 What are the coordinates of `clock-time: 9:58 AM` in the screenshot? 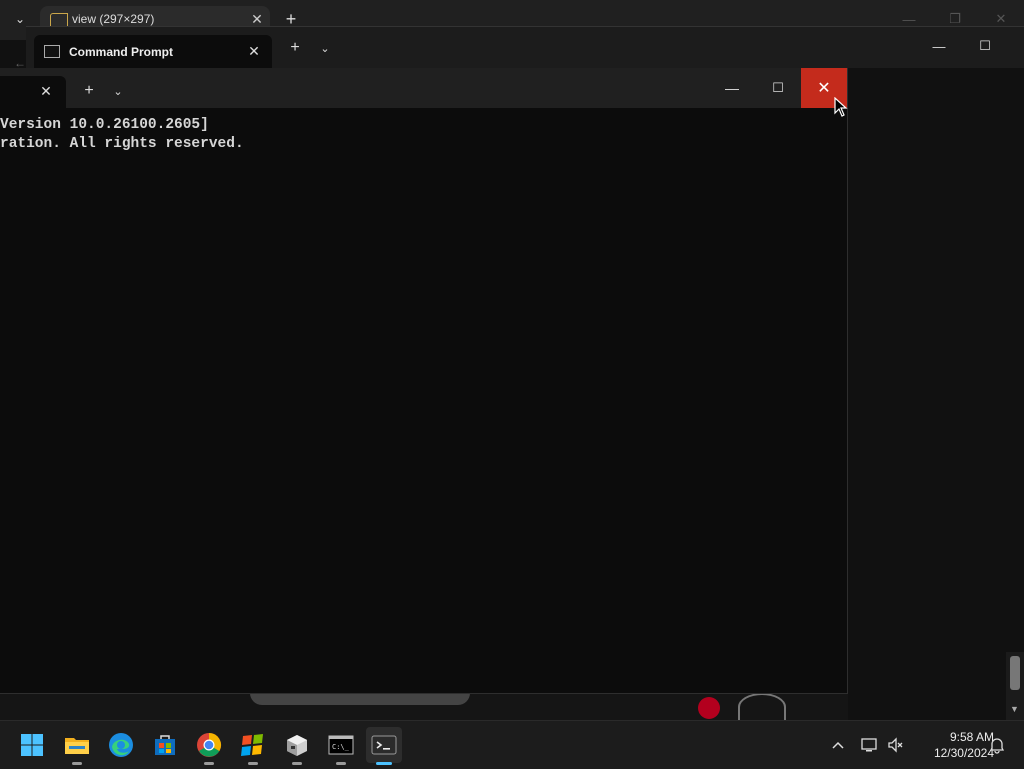 It's located at (971, 737).